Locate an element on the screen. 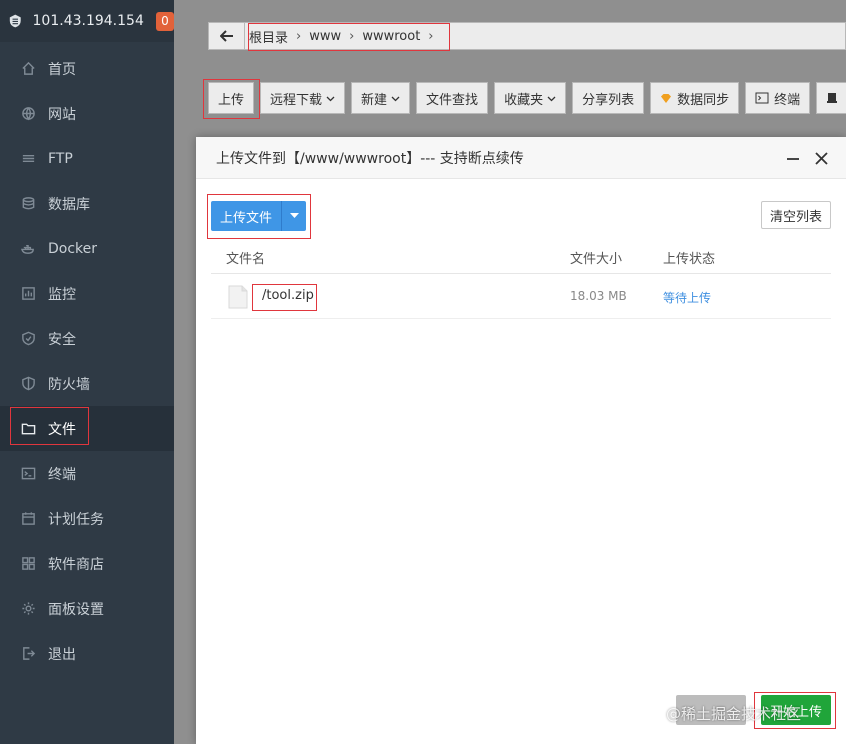 This screenshot has height=744, width=846. sidebar-item-label: 终端 is located at coordinates (62, 474).